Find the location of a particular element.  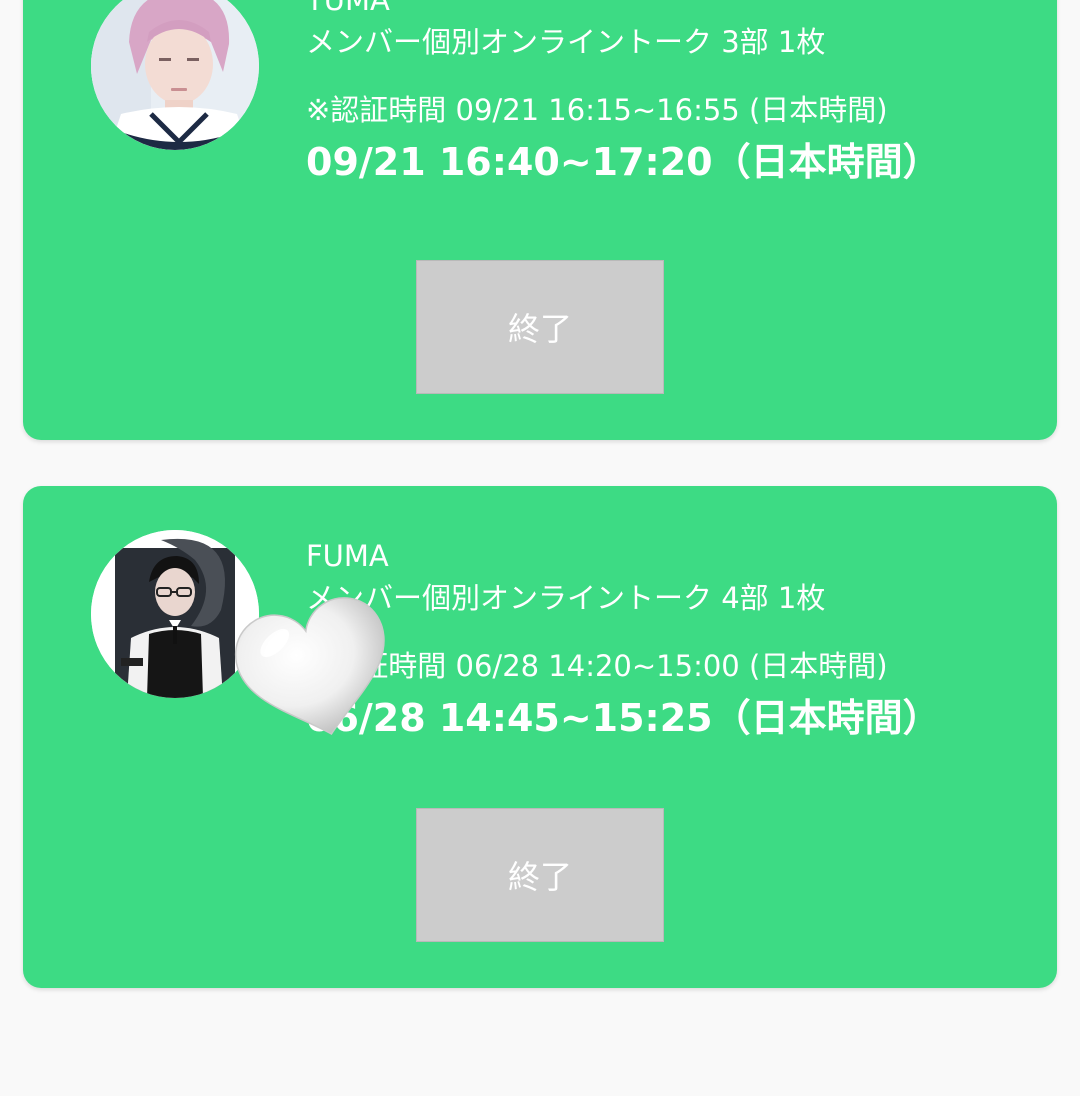

auth-time: ※認証時間 06/28 14:20~15:00 (日本時間) is located at coordinates (597, 666).